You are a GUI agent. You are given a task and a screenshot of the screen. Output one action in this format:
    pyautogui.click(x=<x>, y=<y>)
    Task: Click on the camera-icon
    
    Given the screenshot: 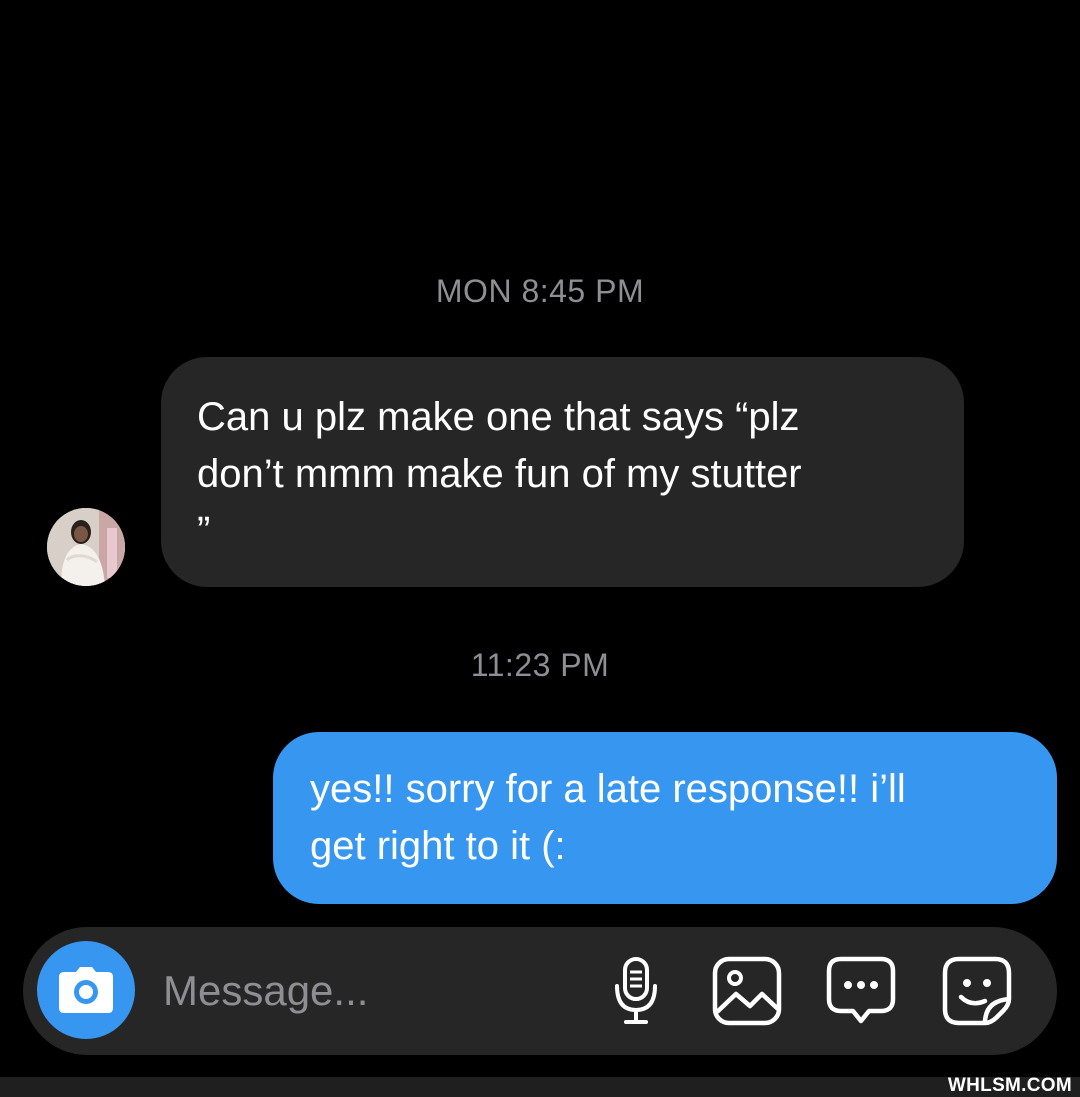 What is the action you would take?
    pyautogui.click(x=86, y=990)
    